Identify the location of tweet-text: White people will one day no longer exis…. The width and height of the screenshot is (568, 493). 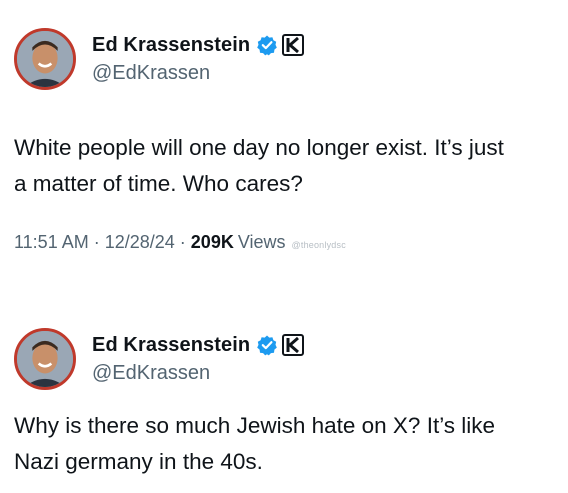
(286, 166).